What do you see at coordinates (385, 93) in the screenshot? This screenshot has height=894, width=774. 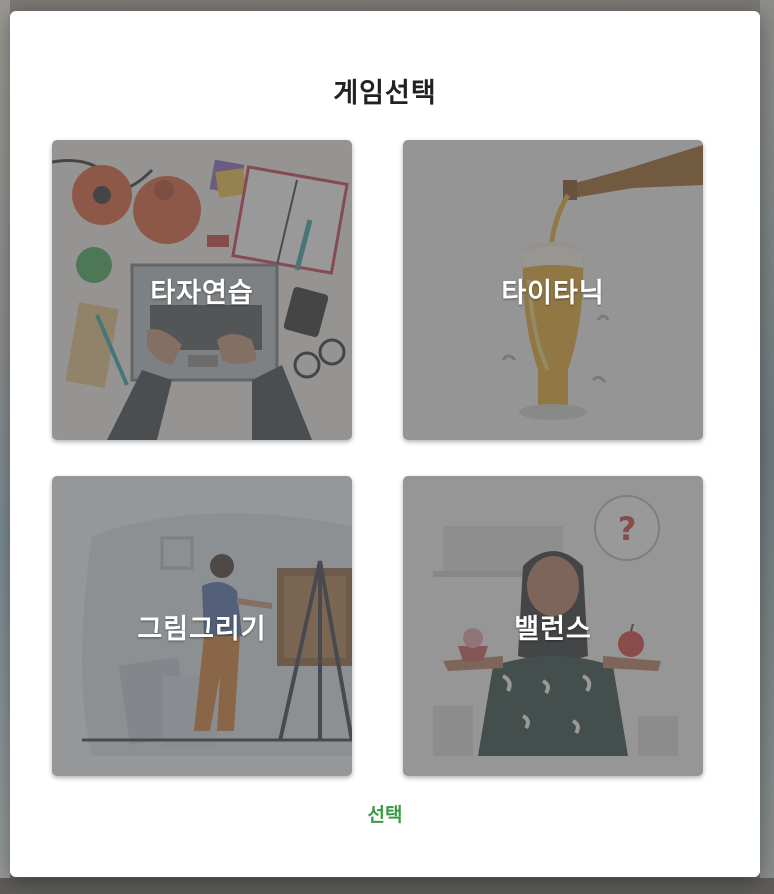 I see `modal-title: 게임선택` at bounding box center [385, 93].